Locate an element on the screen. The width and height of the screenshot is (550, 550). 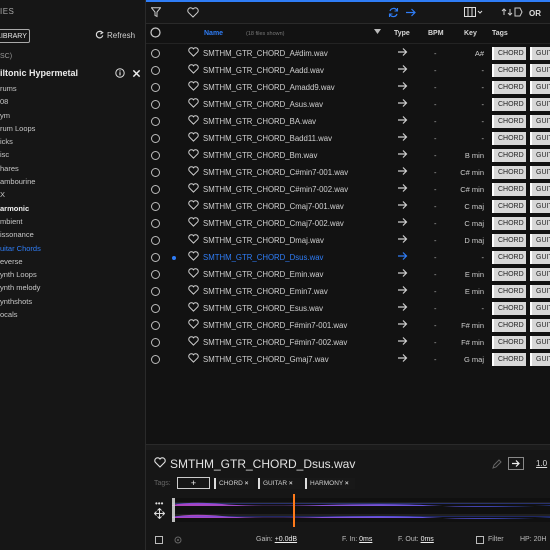
sidebar-category-item: mbient is located at coordinates (20, 221).